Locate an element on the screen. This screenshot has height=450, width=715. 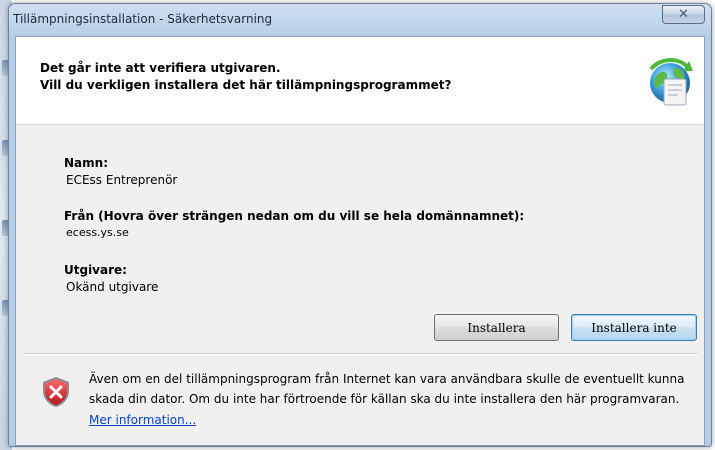
publisher-label: Utgivare: is located at coordinates (95, 270).